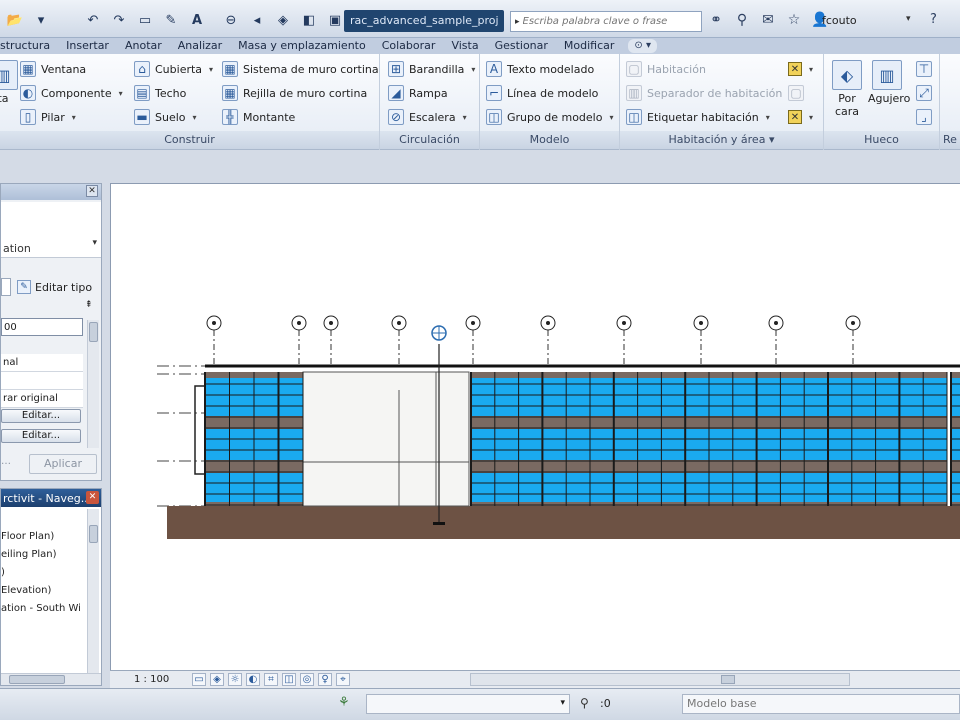 The height and width of the screenshot is (720, 960). I want to click on sistema-muro-cortina-button: ▦ Sistema de muro cortina, so click(300, 69).